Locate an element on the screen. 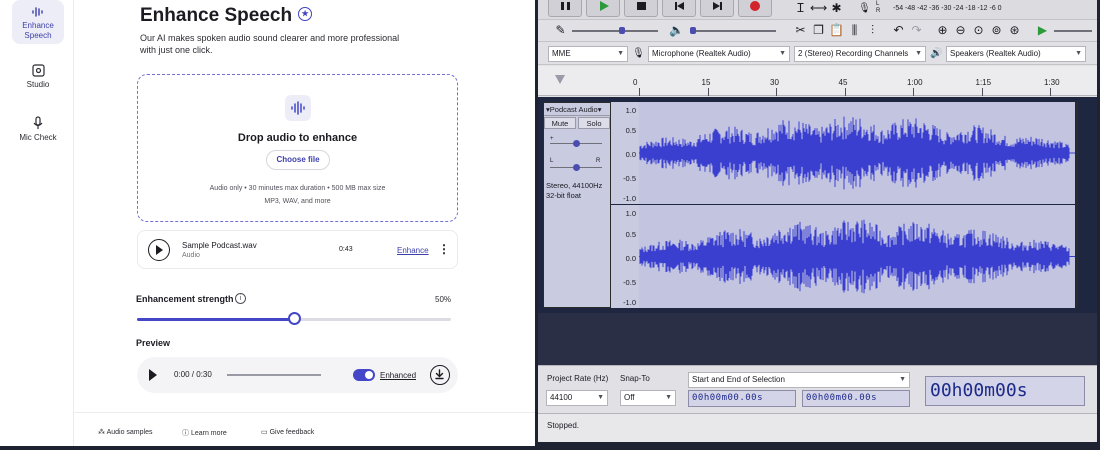 This screenshot has width=1100, height=450. audio-samples-link: ⁂ Audio samples is located at coordinates (125, 432).